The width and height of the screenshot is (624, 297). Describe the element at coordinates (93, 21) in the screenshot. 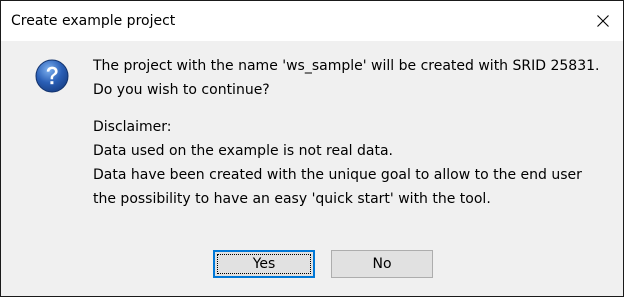

I see `dialog-title: Create example project` at that location.